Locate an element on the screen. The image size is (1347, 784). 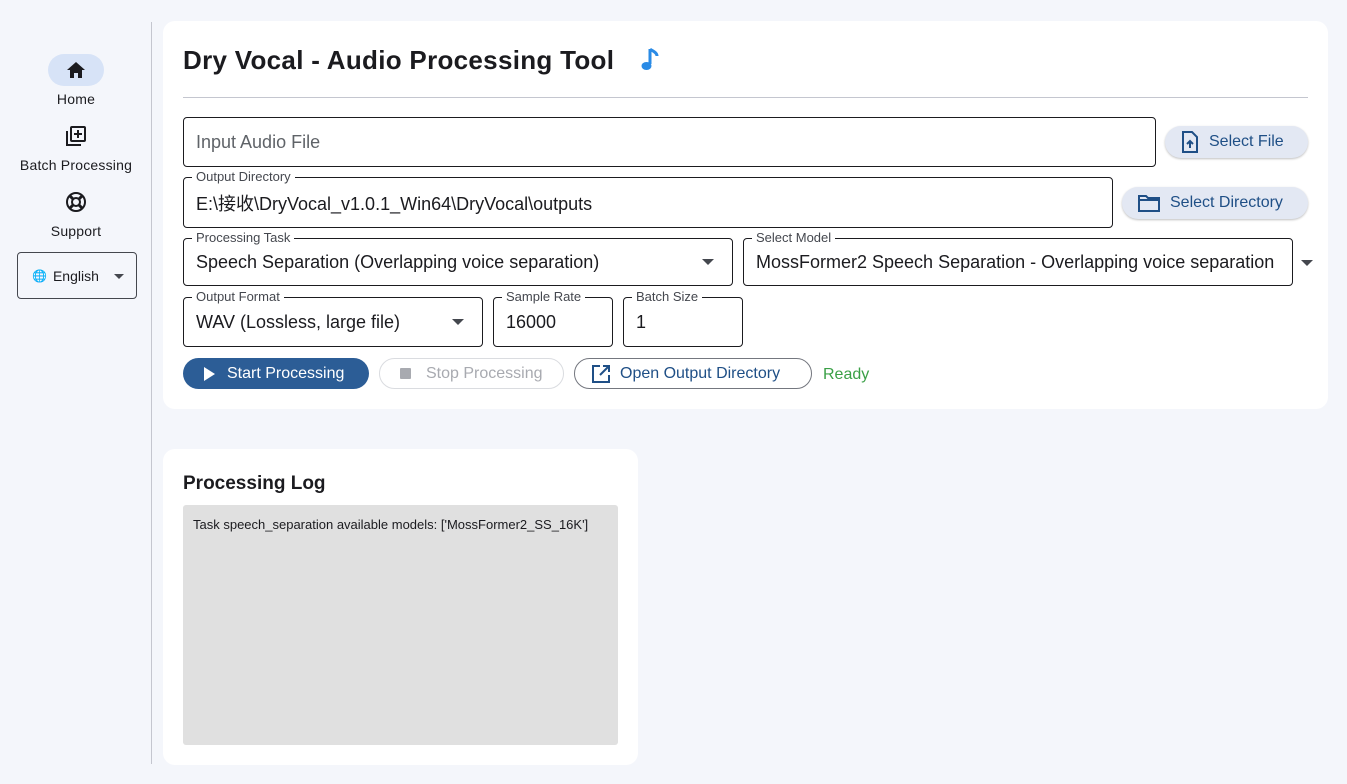
folder-icon is located at coordinates (1149, 203).